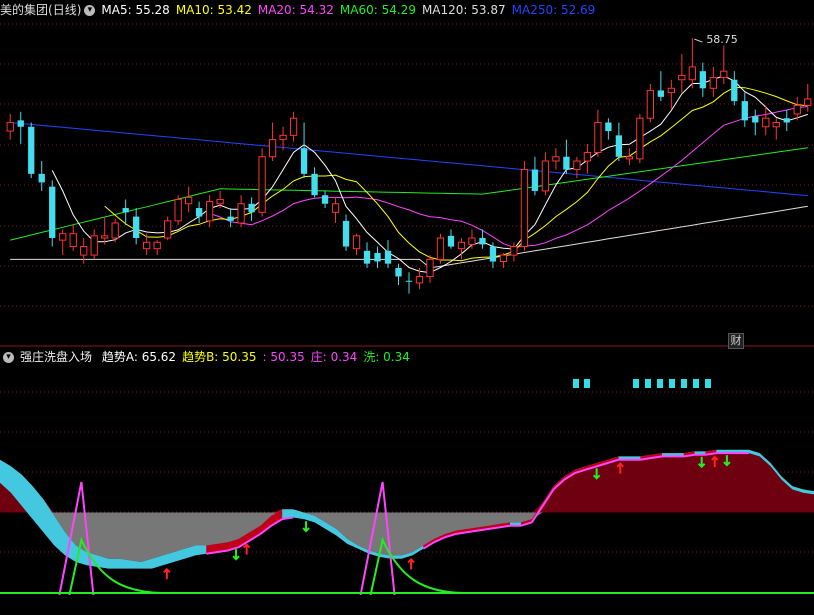  Describe the element at coordinates (722, 39) in the screenshot. I see `peak-price-label: 58.75` at that location.